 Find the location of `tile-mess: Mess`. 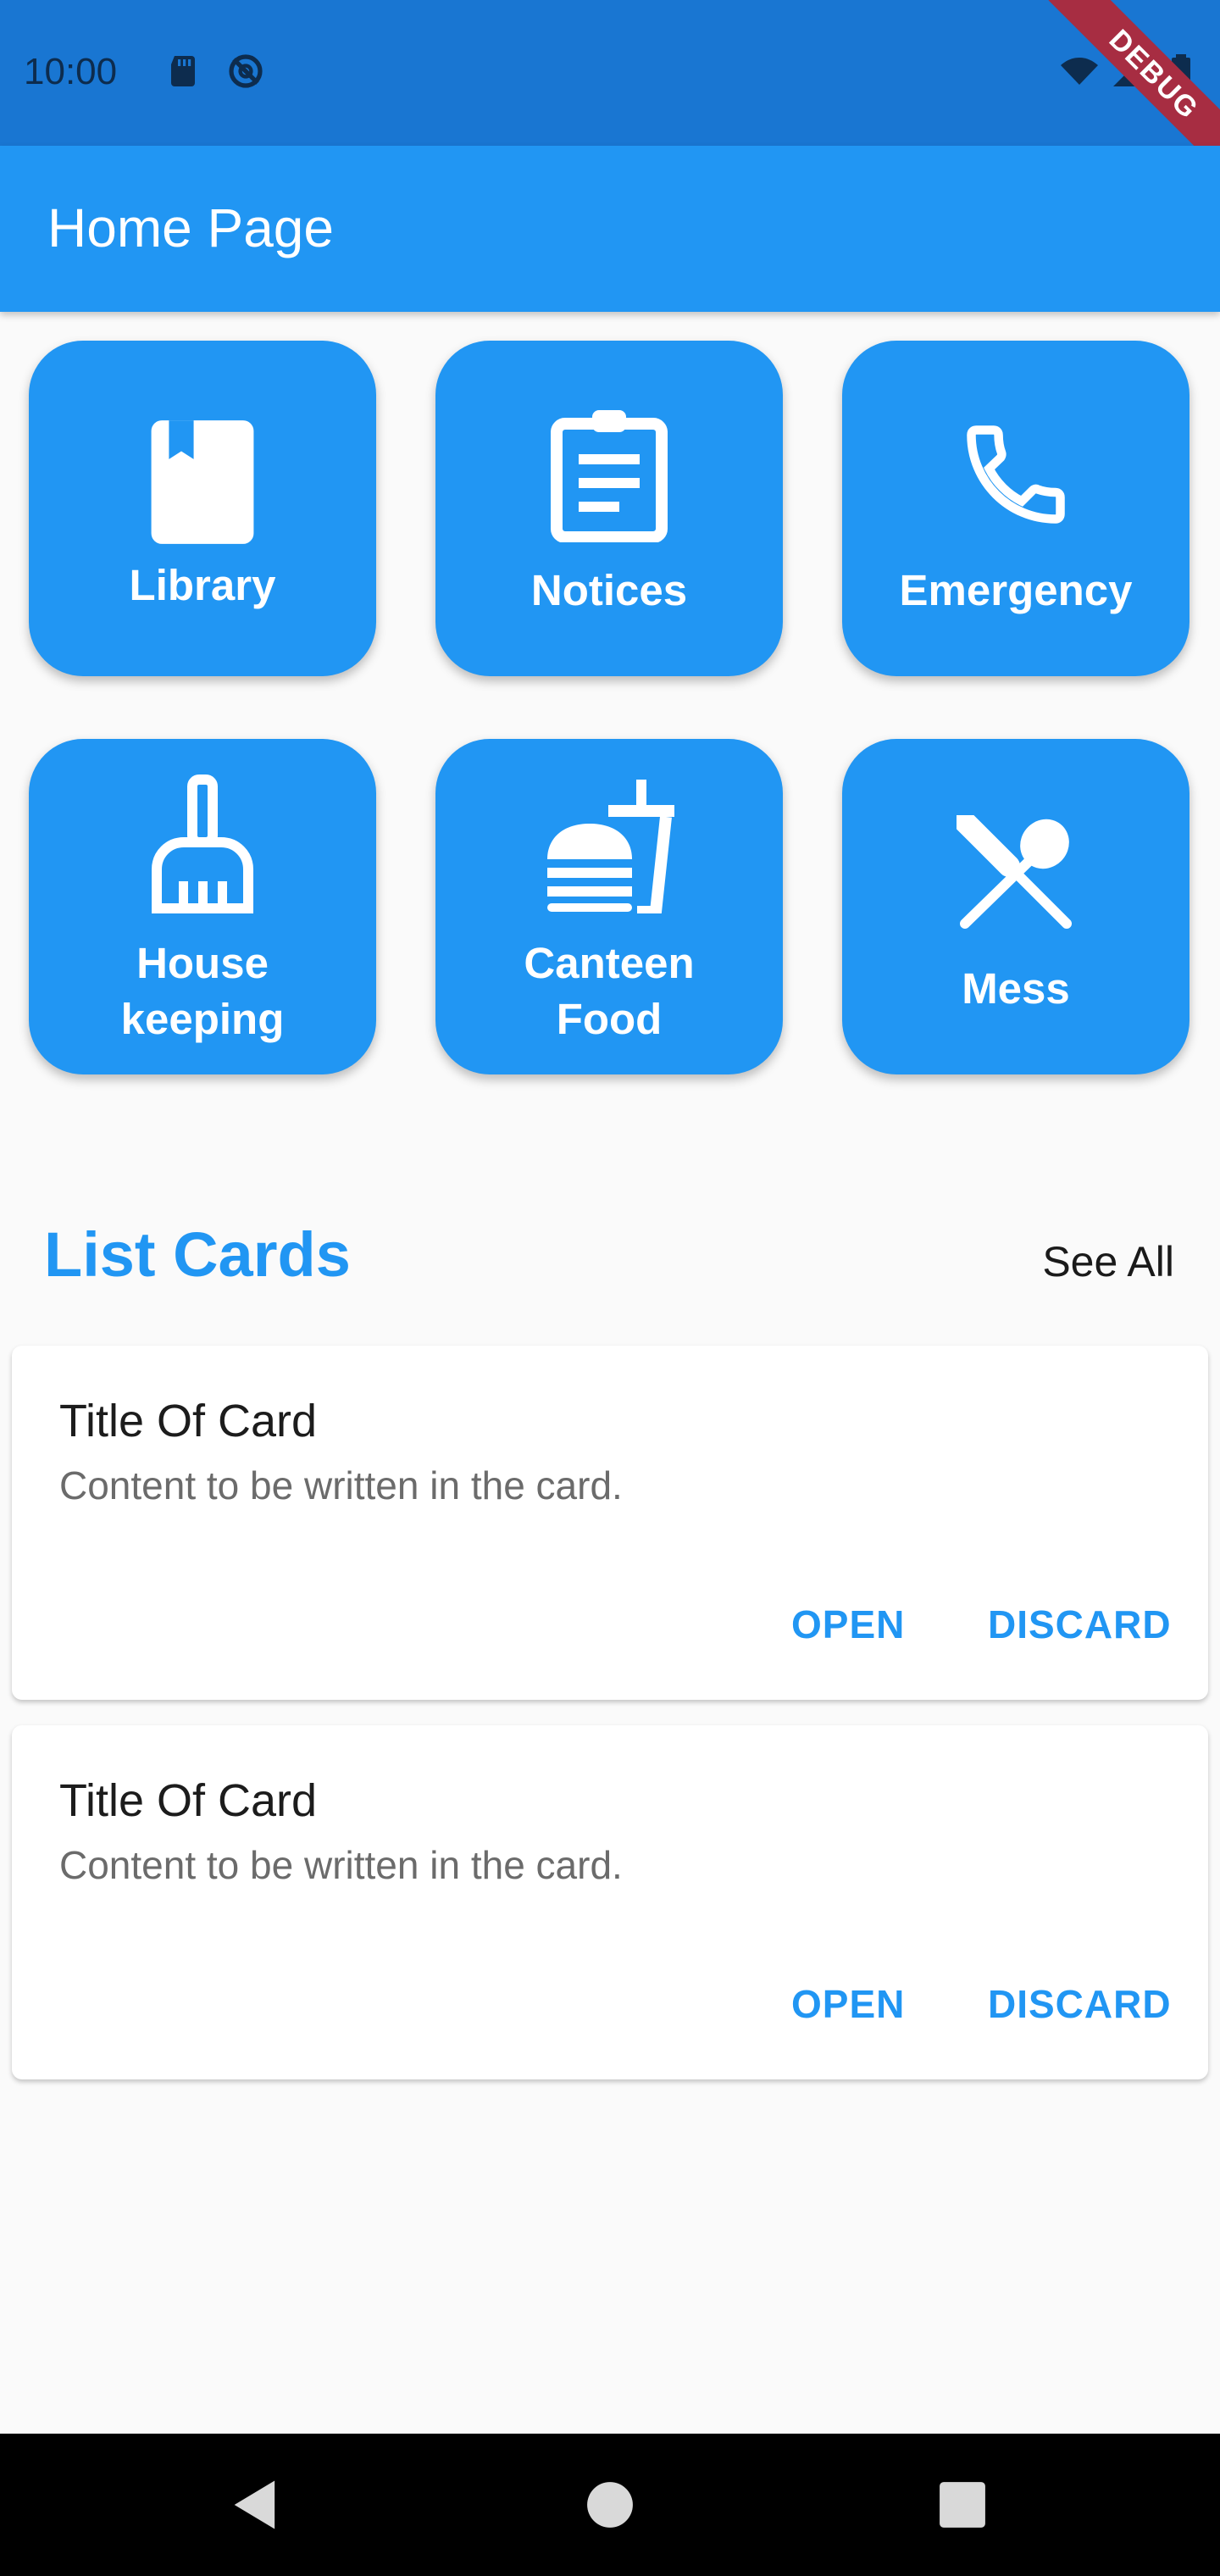

tile-mess: Mess is located at coordinates (1016, 906).